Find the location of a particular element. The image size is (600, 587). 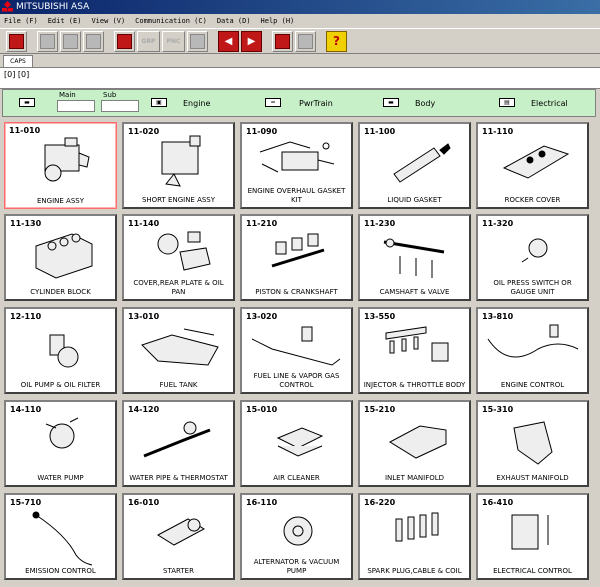

exit-button is located at coordinates (16, 41).